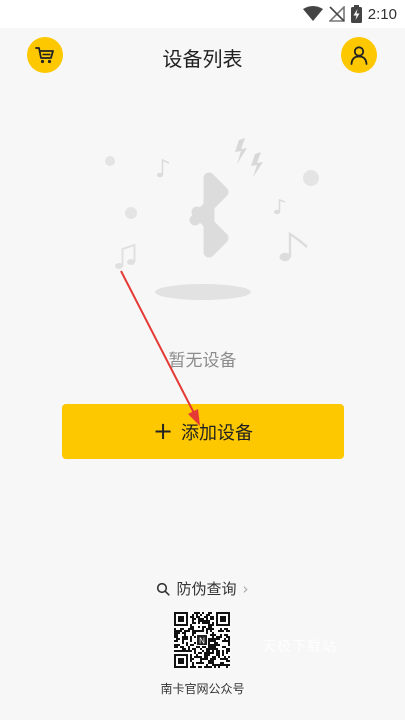 This screenshot has width=405, height=720. I want to click on user-icon, so click(359, 55).